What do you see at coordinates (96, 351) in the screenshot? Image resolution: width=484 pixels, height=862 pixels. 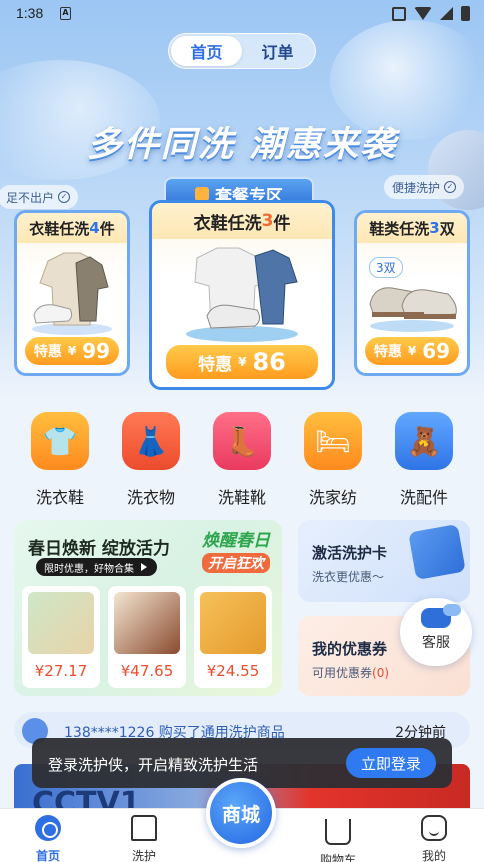 I see `price-amount: 99` at bounding box center [96, 351].